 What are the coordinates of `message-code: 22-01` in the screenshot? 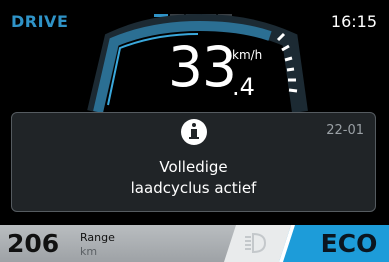 It's located at (345, 130).